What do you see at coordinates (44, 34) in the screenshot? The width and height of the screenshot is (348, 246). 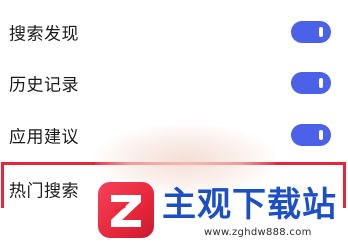 I see `setting-label: 搜索发现` at bounding box center [44, 34].